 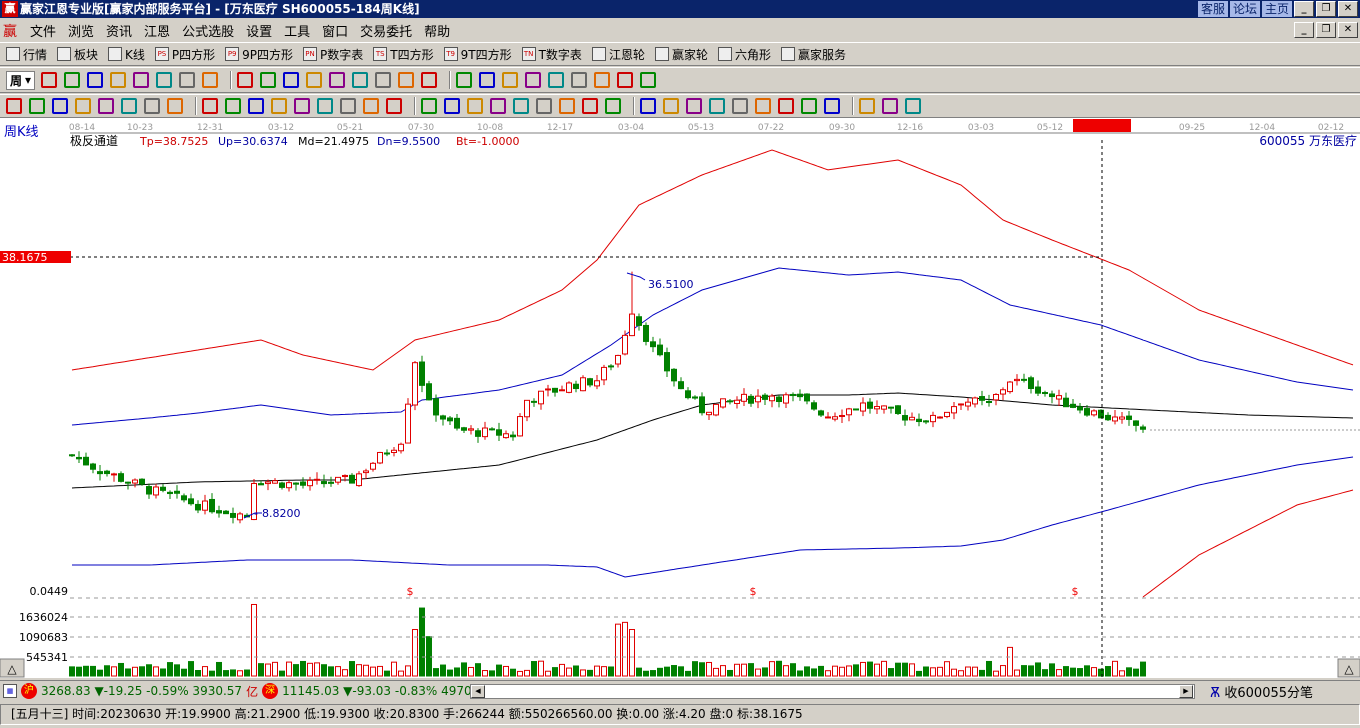 What do you see at coordinates (1348, 30) in the screenshot?
I see `child-close-button: ✕` at bounding box center [1348, 30].